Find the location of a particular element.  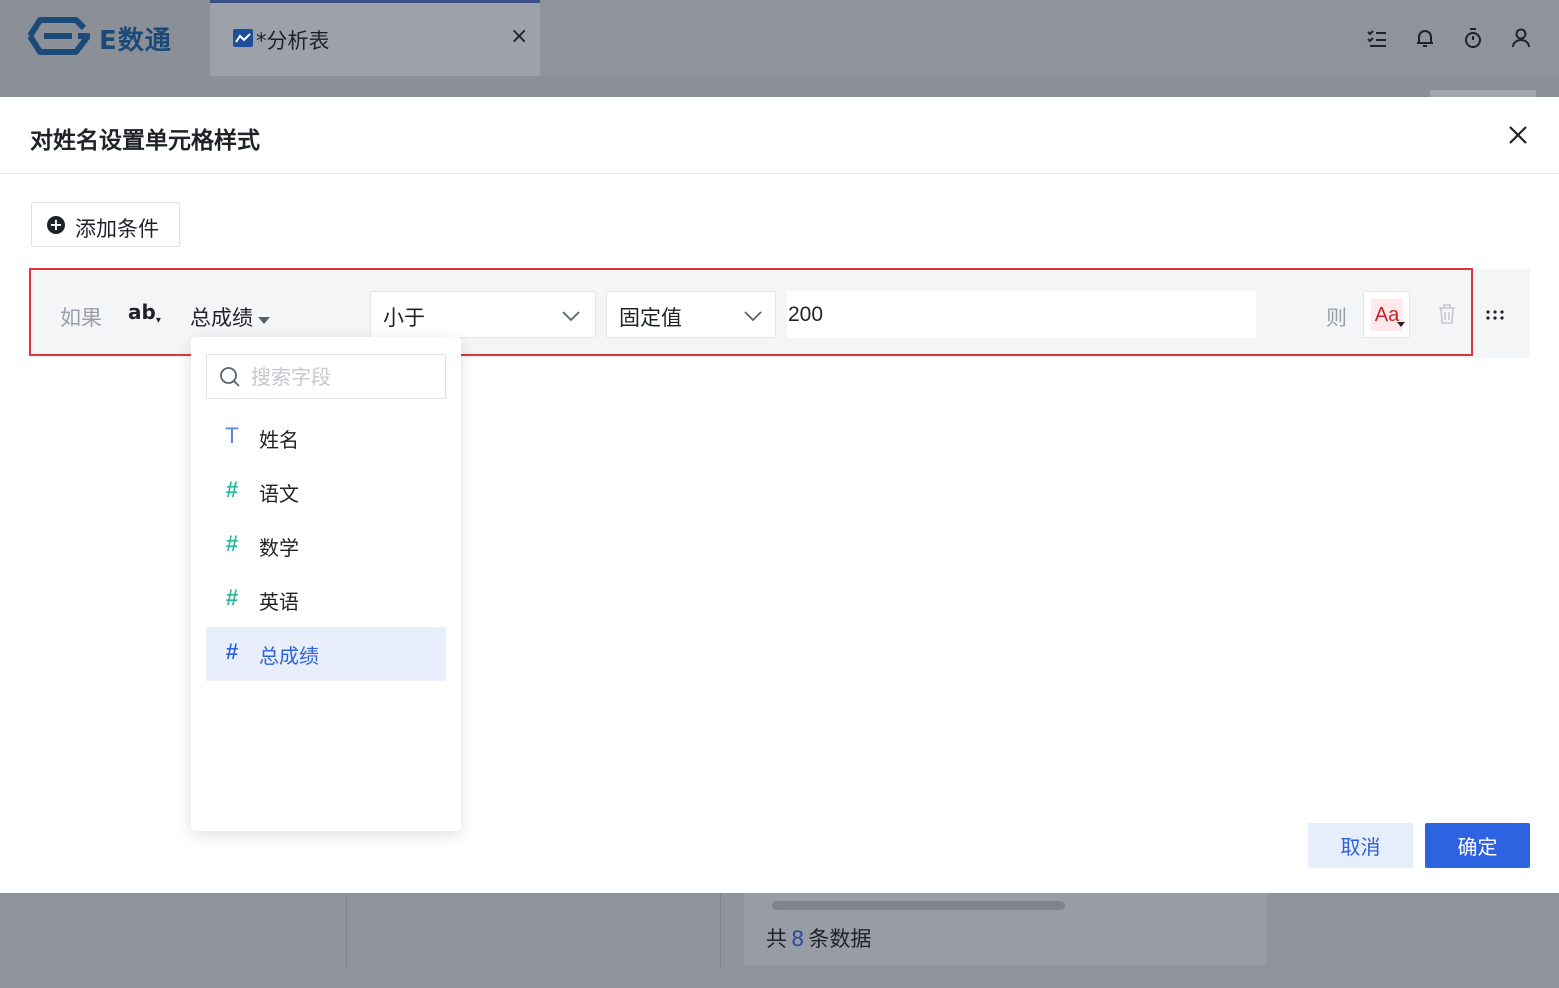

caret-down-icon is located at coordinates (1401, 324).